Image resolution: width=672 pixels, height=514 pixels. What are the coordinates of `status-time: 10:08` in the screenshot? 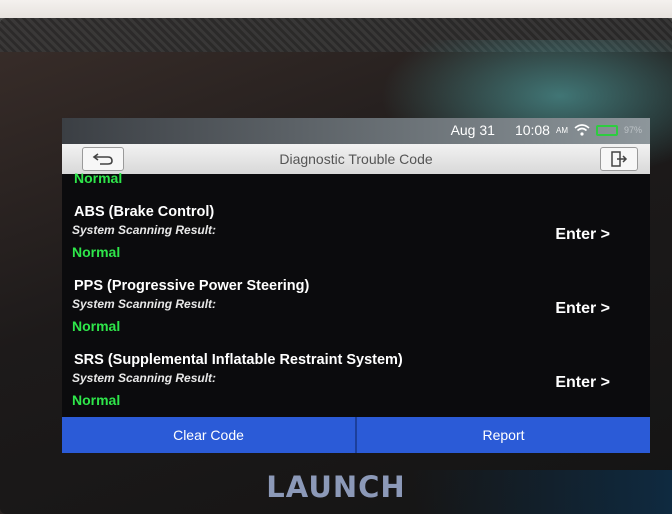 It's located at (532, 130).